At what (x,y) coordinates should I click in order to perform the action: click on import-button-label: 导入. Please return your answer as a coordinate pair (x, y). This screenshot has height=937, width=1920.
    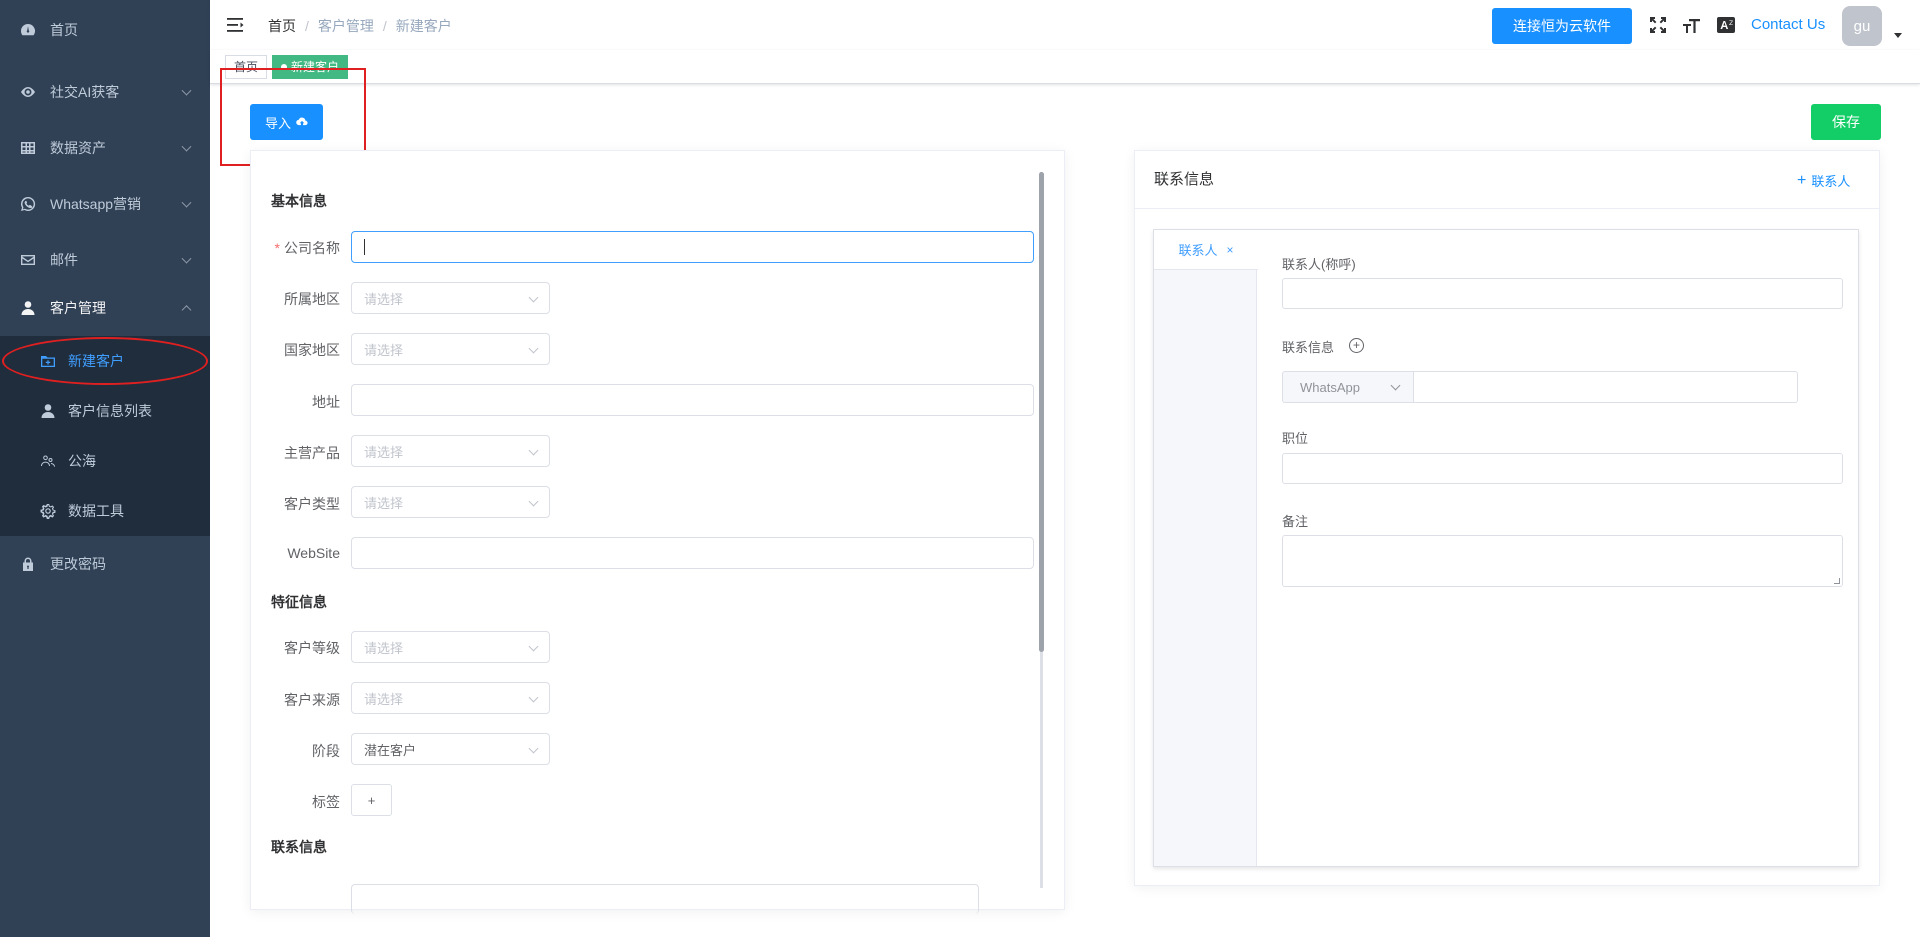
    Looking at the image, I should click on (277, 123).